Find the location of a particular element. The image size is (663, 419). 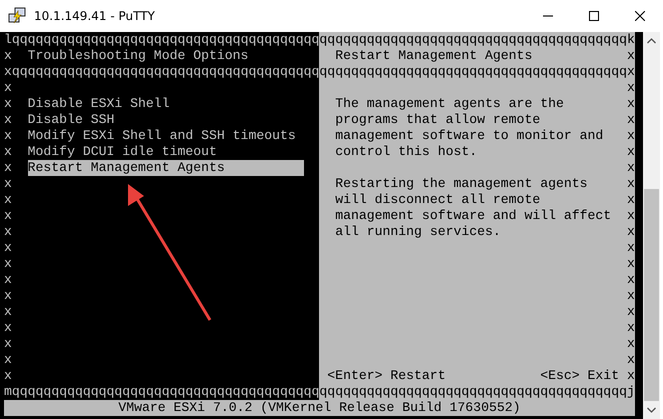

panel-title: Troubleshooting Mode Options is located at coordinates (138, 56).